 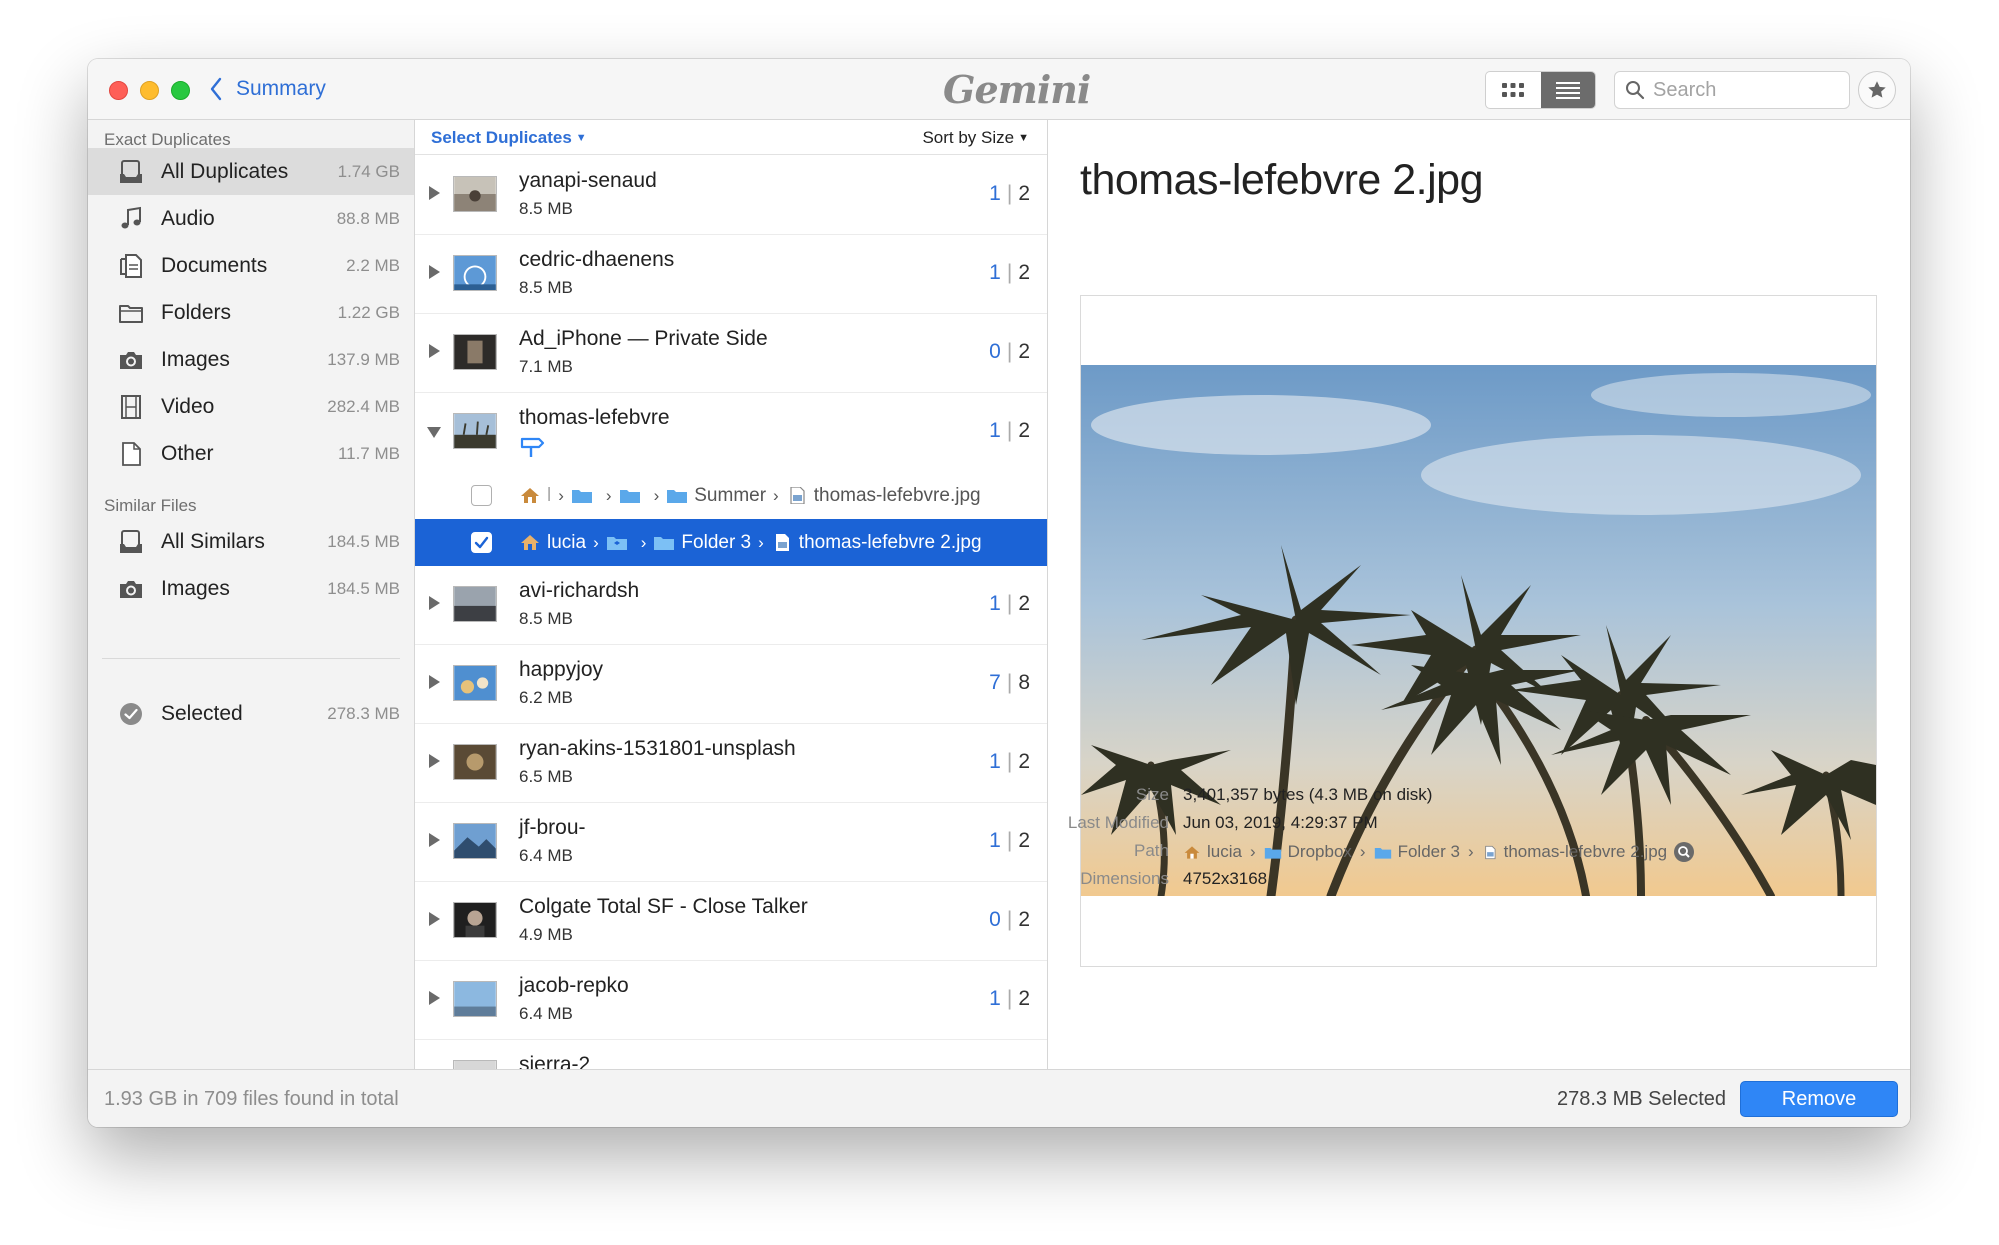 I want to click on app-logo: Gemini, so click(x=1017, y=89).